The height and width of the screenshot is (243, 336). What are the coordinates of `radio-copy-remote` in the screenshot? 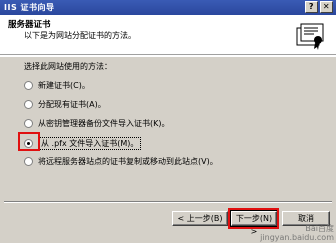 It's located at (28, 161).